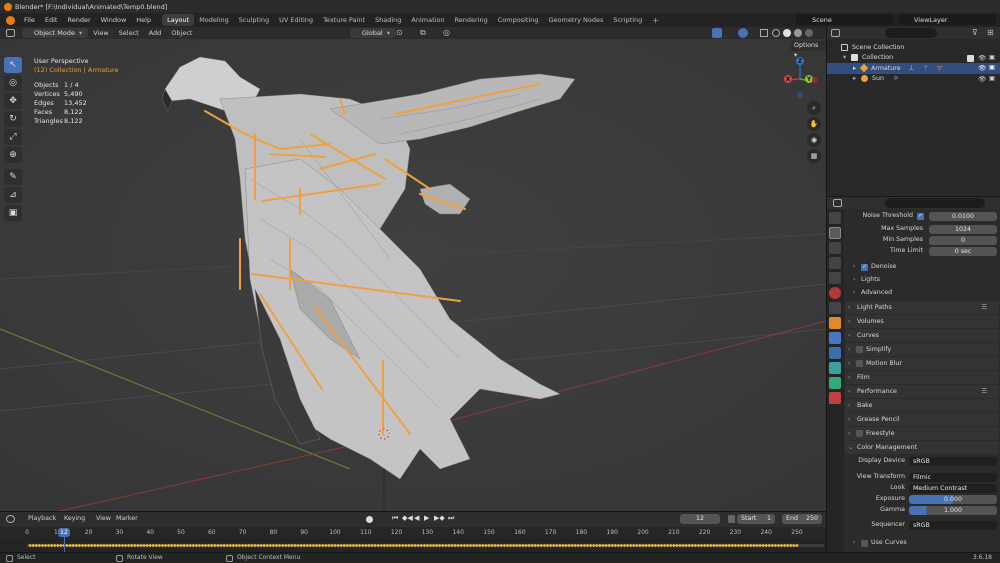 The width and height of the screenshot is (1000, 563). What do you see at coordinates (700, 519) in the screenshot?
I see `current-frame-field: 12` at bounding box center [700, 519].